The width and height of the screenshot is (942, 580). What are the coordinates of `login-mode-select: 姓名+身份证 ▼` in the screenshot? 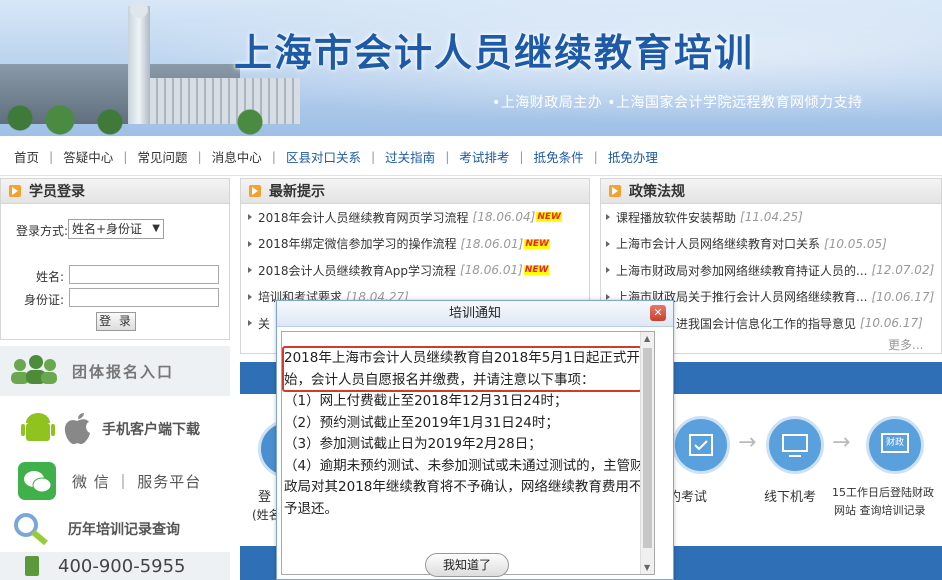 It's located at (116, 229).